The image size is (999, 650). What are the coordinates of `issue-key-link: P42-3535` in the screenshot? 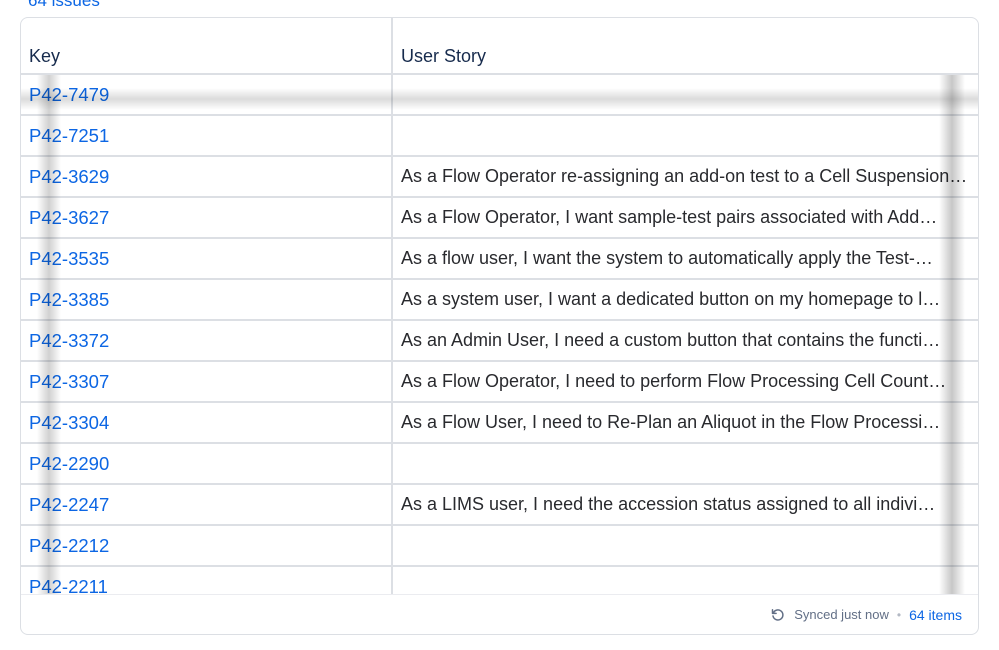 It's located at (69, 258).